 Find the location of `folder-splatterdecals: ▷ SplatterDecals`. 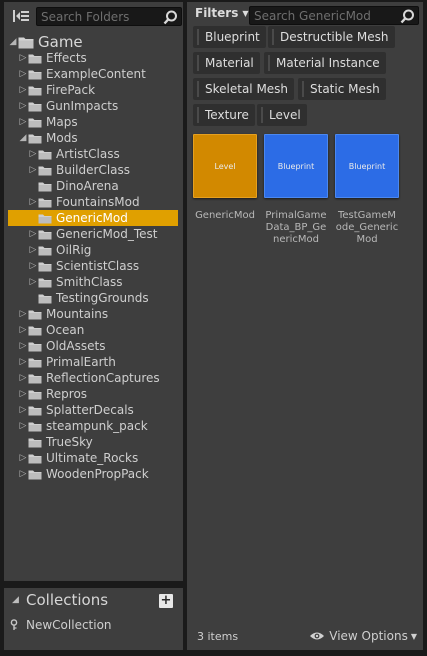

folder-splatterdecals: ▷ SplatterDecals is located at coordinates (93, 410).